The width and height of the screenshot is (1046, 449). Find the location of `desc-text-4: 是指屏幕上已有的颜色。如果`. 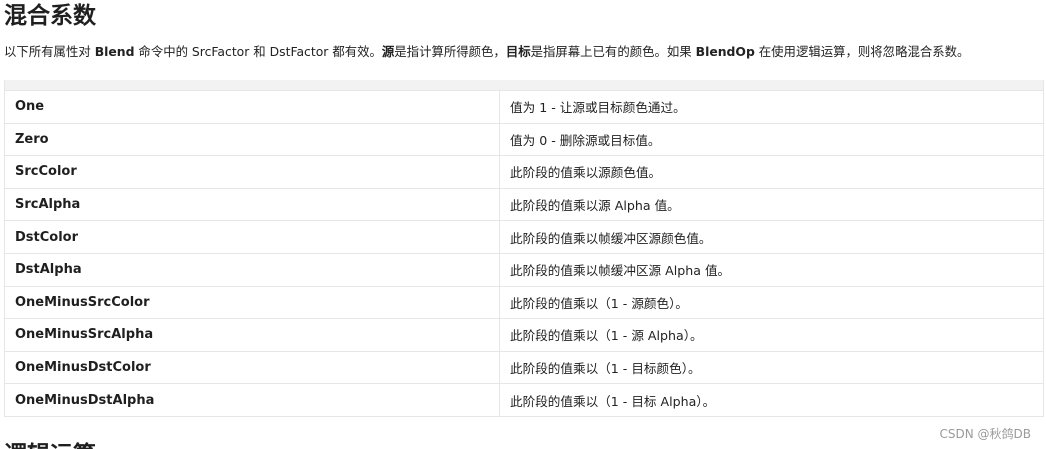

desc-text-4: 是指屏幕上已有的颜色。如果 is located at coordinates (613, 51).